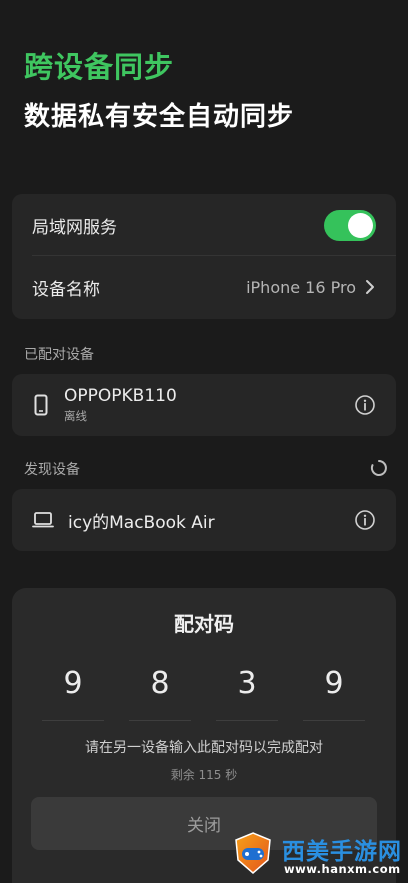 The height and width of the screenshot is (883, 408). I want to click on phone-icon, so click(41, 405).